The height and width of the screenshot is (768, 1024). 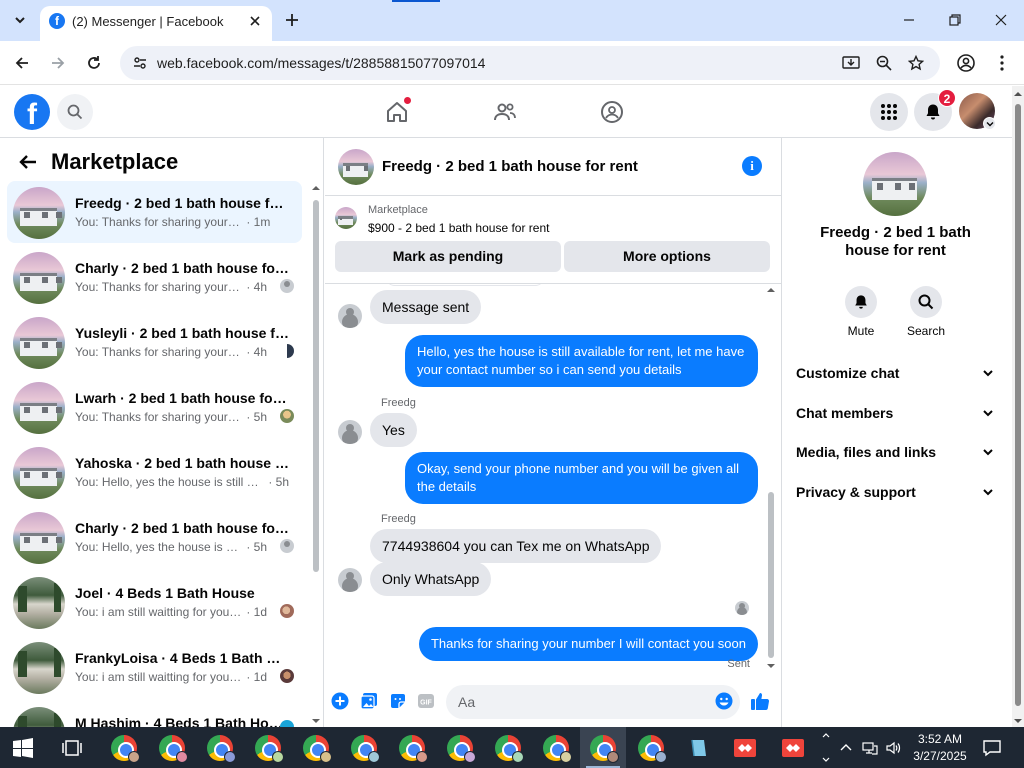 What do you see at coordinates (1002, 63) in the screenshot?
I see `browser-menu-button` at bounding box center [1002, 63].